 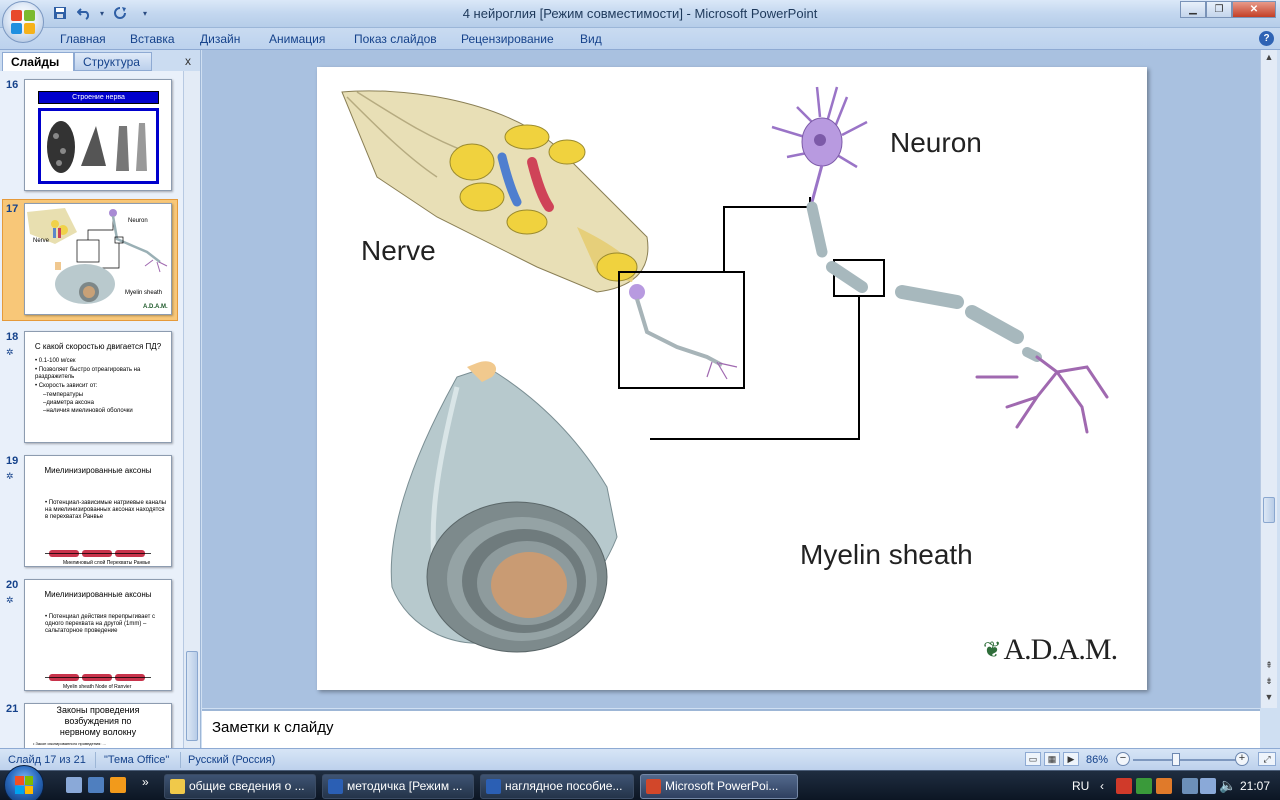 I want to click on slide-number: 17, so click(x=12, y=209).